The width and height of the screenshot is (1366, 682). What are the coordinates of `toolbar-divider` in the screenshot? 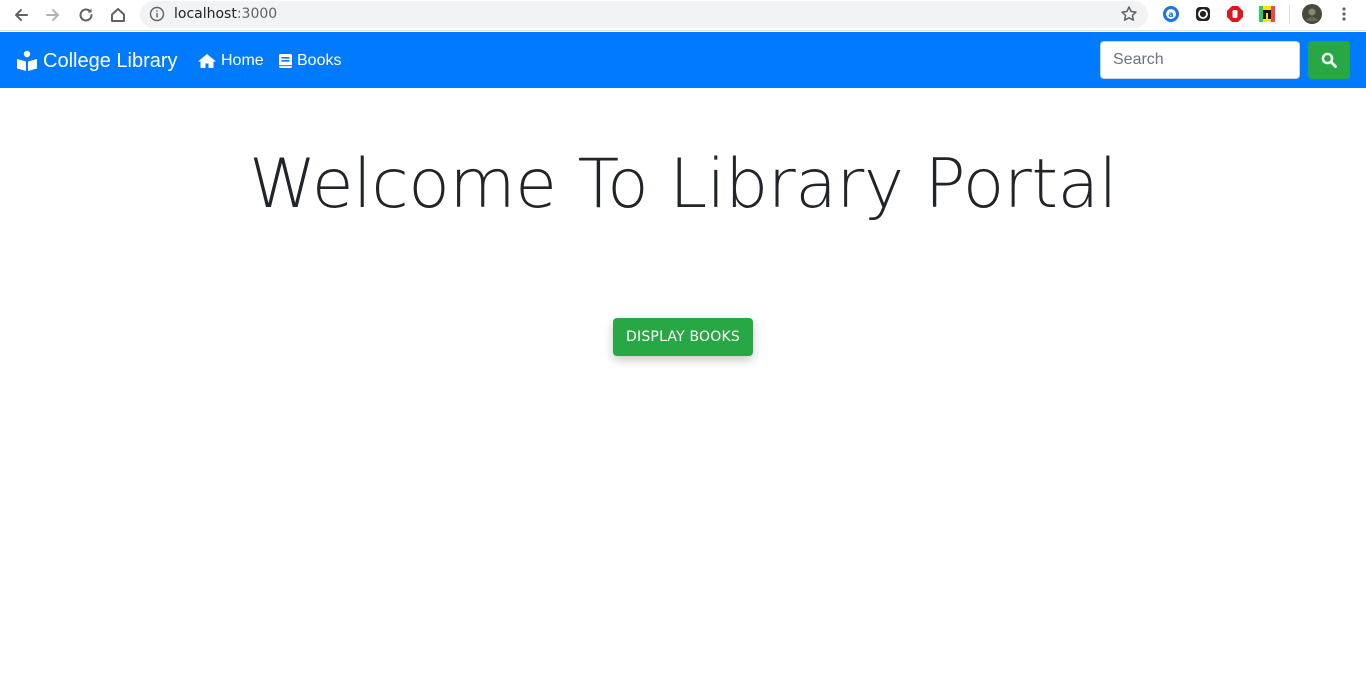 It's located at (1289, 15).